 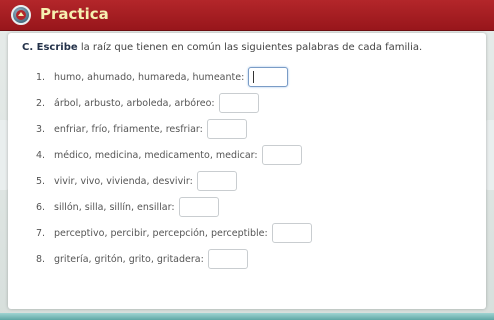 I want to click on text-cursor, so click(x=254, y=77).